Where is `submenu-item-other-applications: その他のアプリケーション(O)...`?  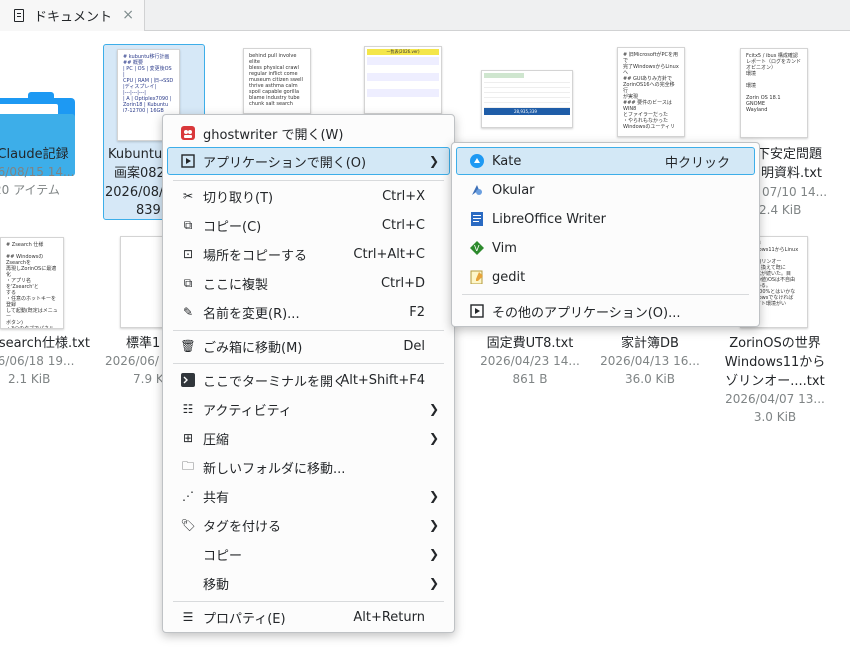
submenu-item-other-applications: その他のアプリケーション(O)... is located at coordinates (605, 311).